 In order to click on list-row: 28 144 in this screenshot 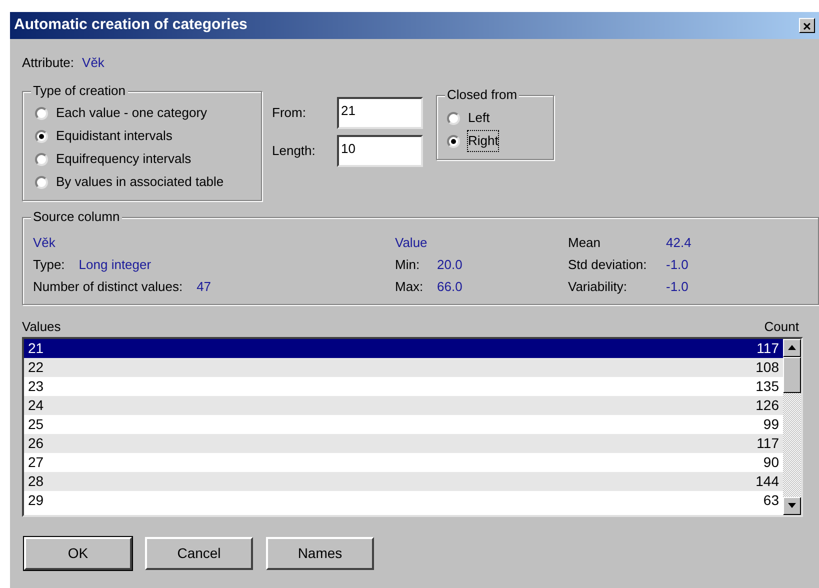, I will do `click(403, 481)`.